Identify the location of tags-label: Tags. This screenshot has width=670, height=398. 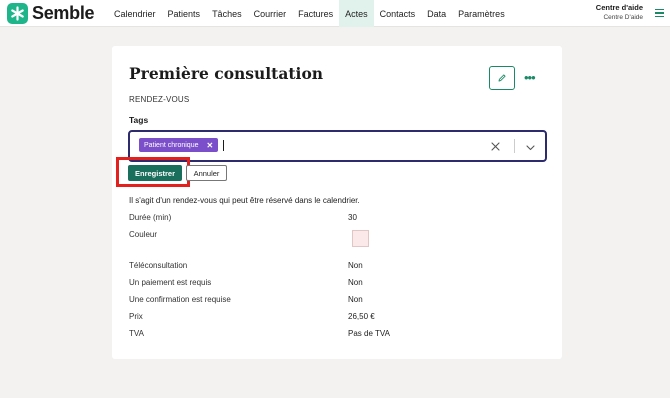
(139, 120).